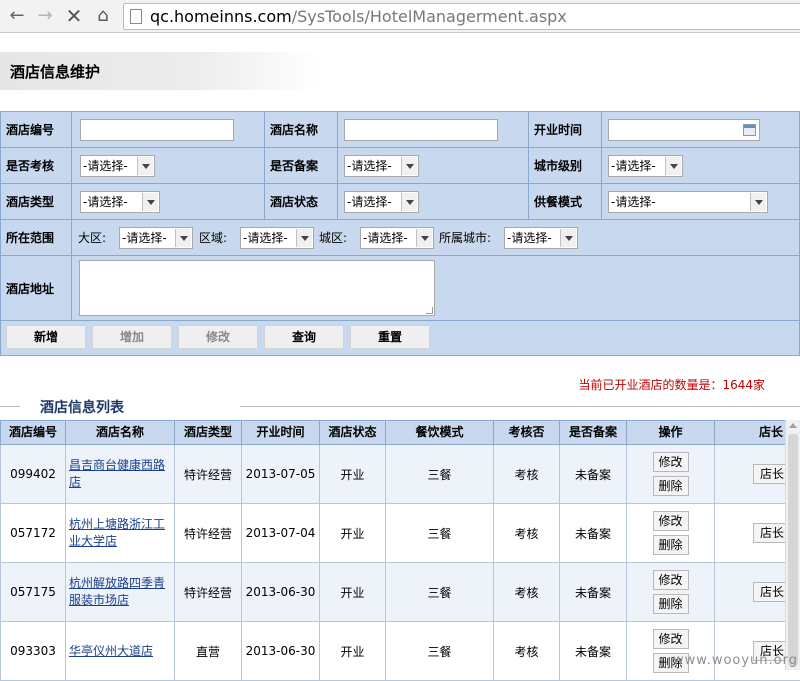  What do you see at coordinates (208, 651) in the screenshot?
I see `cell-type: 直营` at bounding box center [208, 651].